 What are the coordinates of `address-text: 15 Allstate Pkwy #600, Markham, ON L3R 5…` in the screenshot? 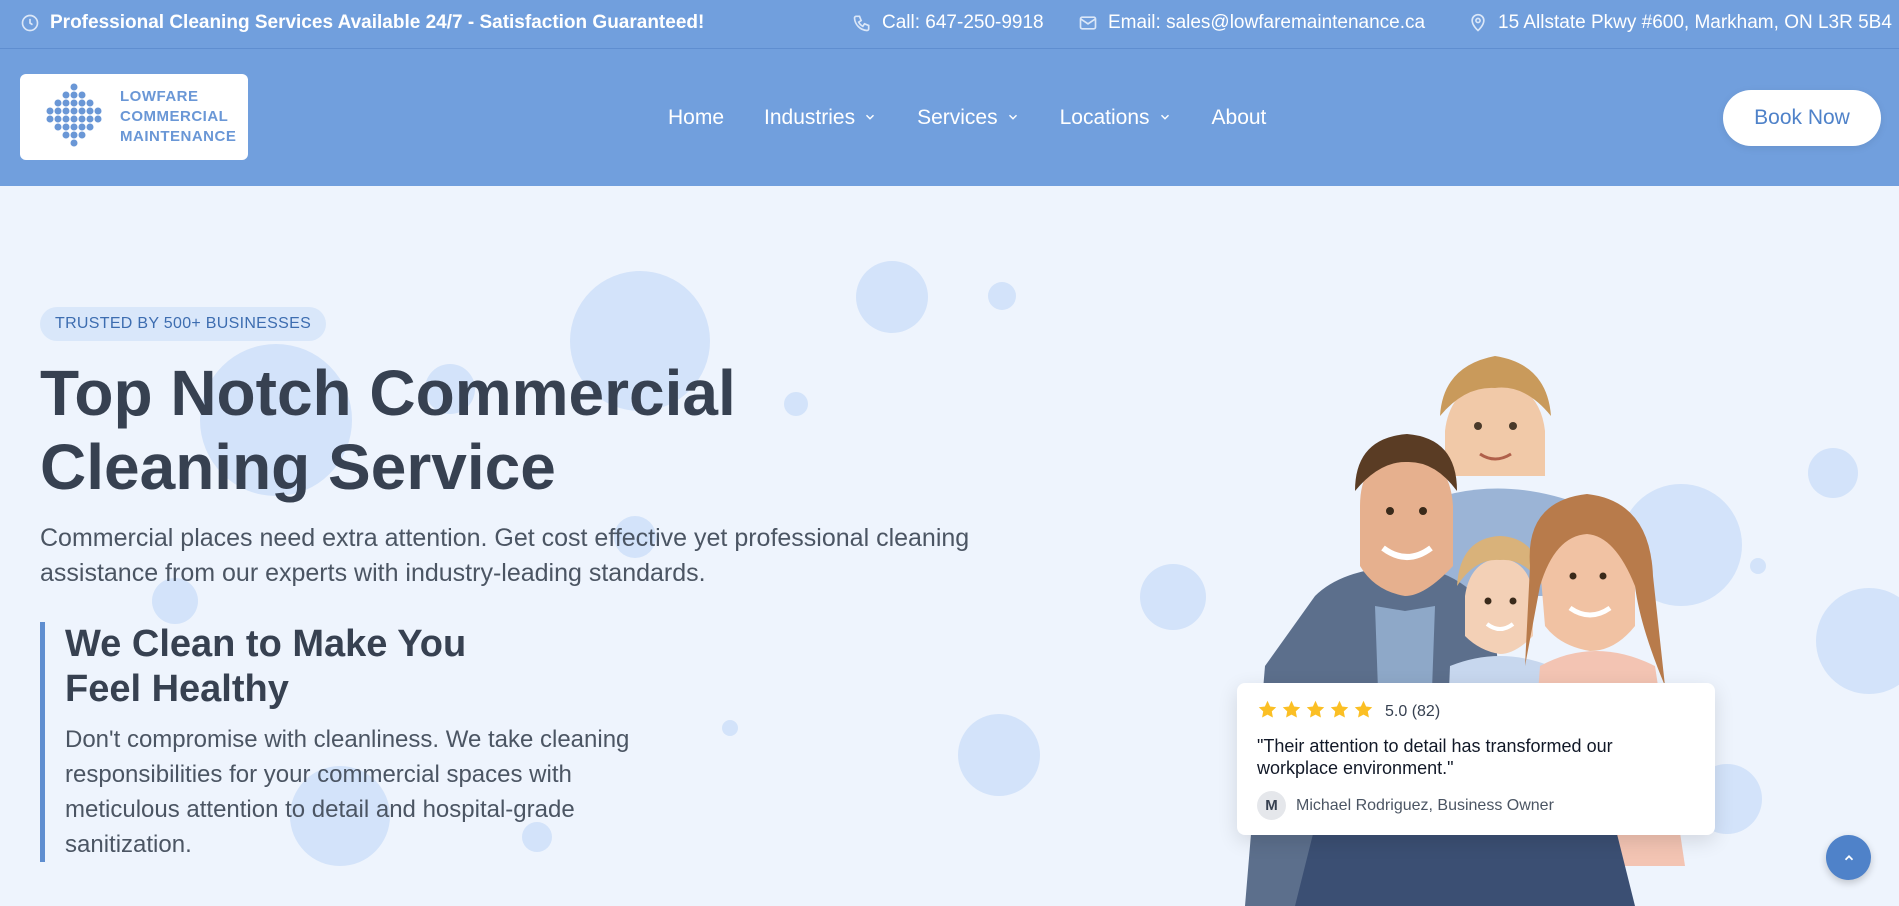 It's located at (1695, 22).